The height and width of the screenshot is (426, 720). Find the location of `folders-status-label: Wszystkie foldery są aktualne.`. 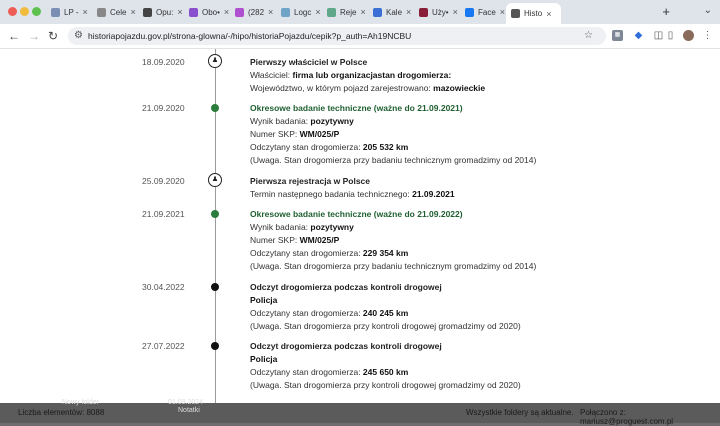

folders-status-label: Wszystkie foldery są aktualne. is located at coordinates (520, 412).